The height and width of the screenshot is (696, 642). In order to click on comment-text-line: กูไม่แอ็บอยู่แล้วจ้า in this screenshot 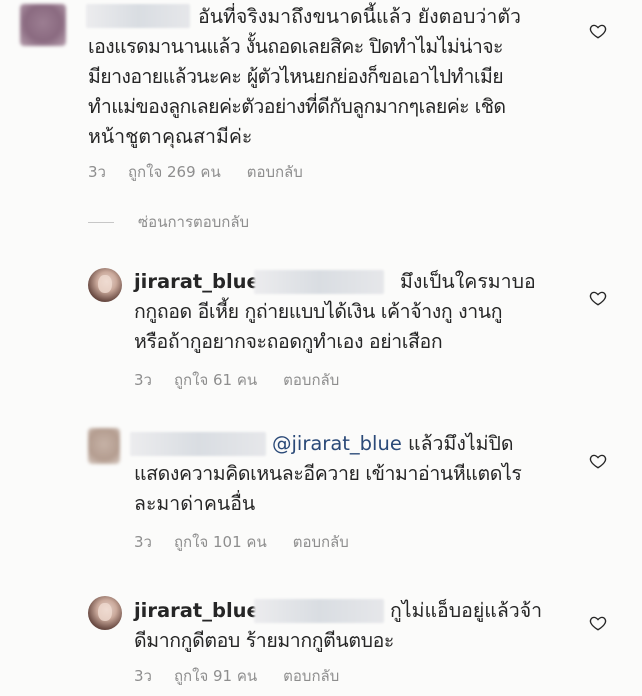, I will do `click(466, 610)`.